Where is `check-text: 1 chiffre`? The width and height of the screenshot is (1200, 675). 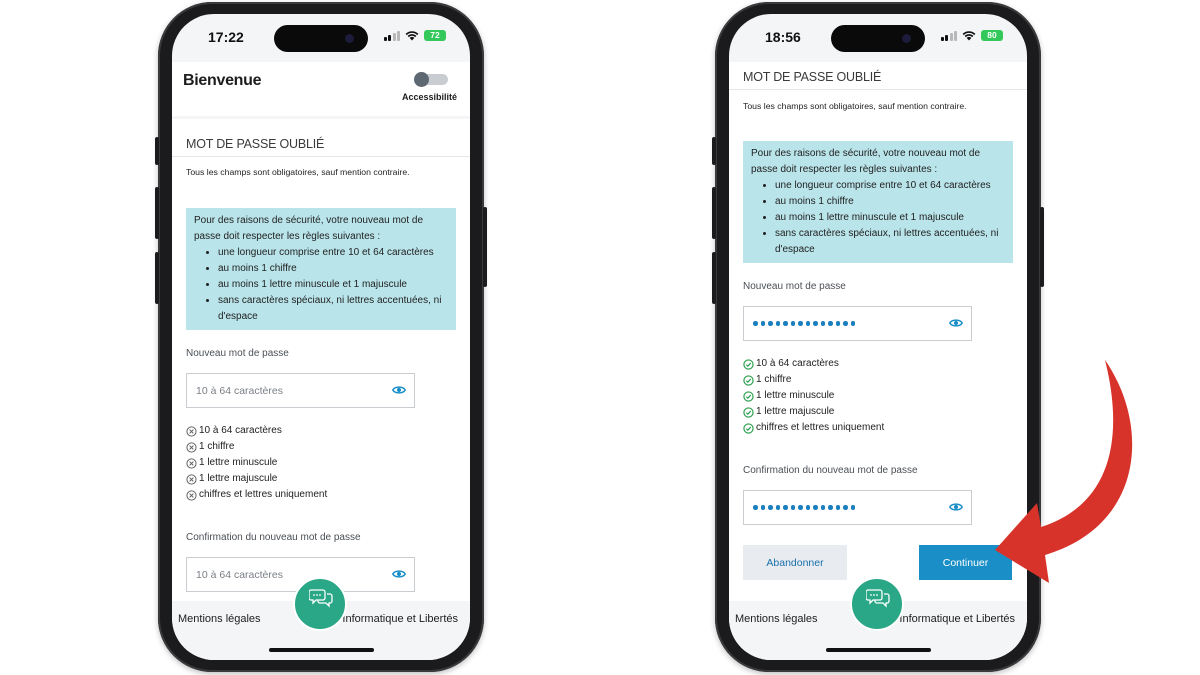
check-text: 1 chiffre is located at coordinates (217, 446).